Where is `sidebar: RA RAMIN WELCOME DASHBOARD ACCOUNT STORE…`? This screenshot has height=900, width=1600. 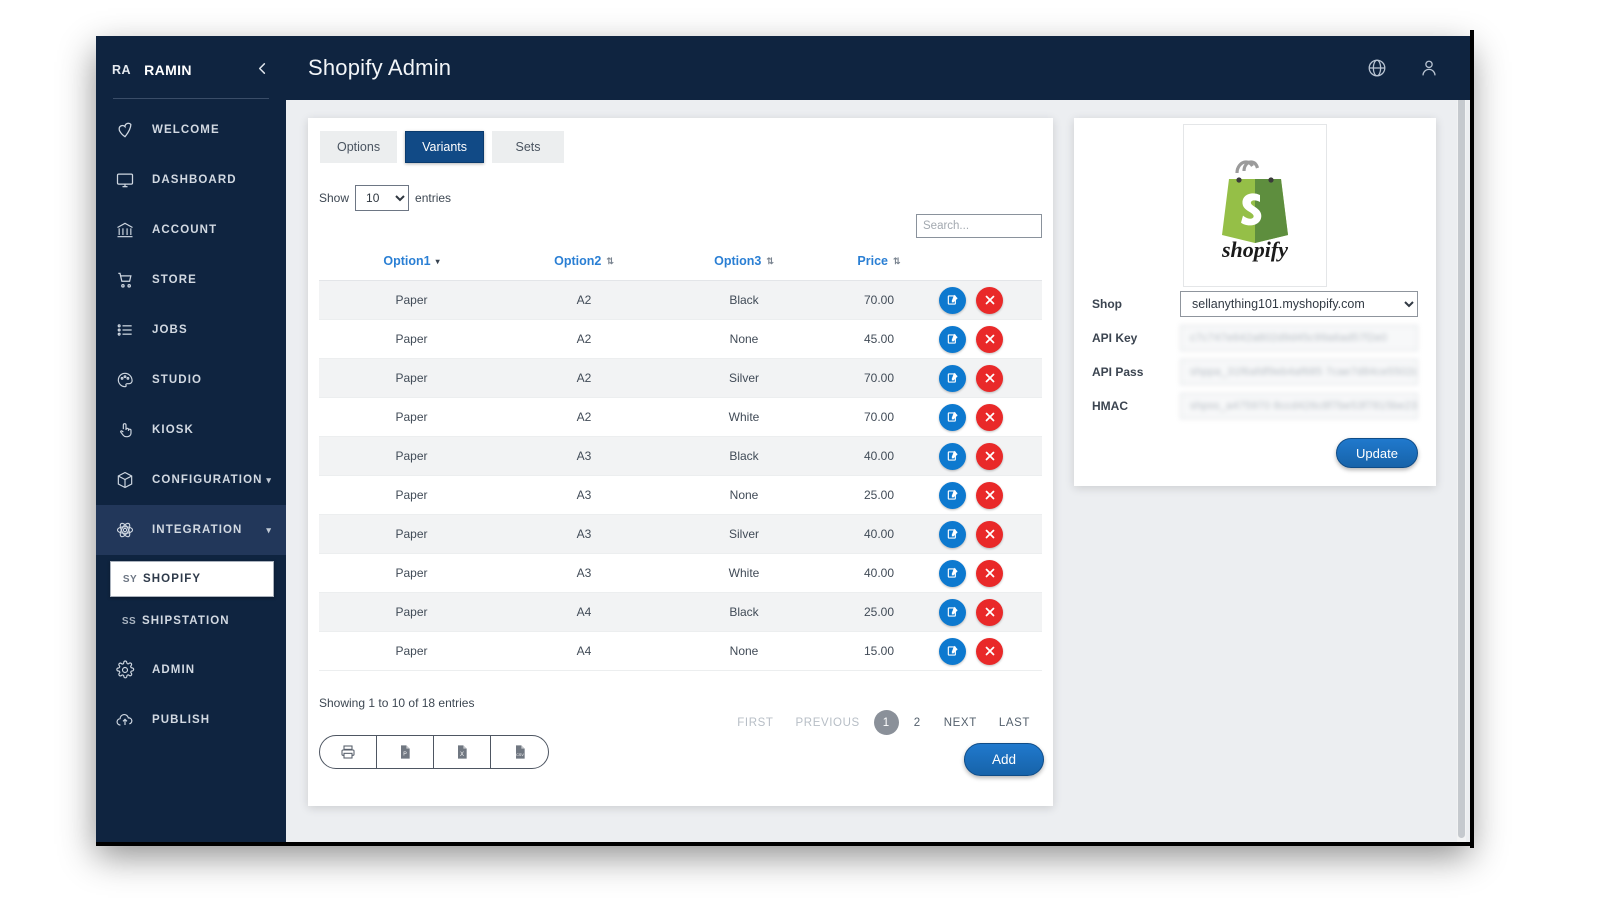
sidebar: RA RAMIN WELCOME DASHBOARD ACCOUNT STORE… is located at coordinates (191, 439).